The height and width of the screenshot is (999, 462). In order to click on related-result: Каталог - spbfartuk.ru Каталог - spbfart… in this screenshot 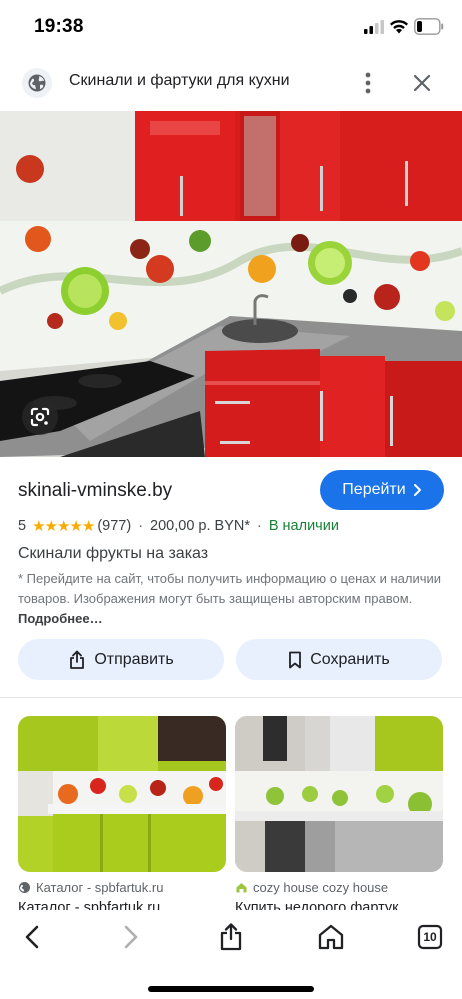, I will do `click(122, 816)`.